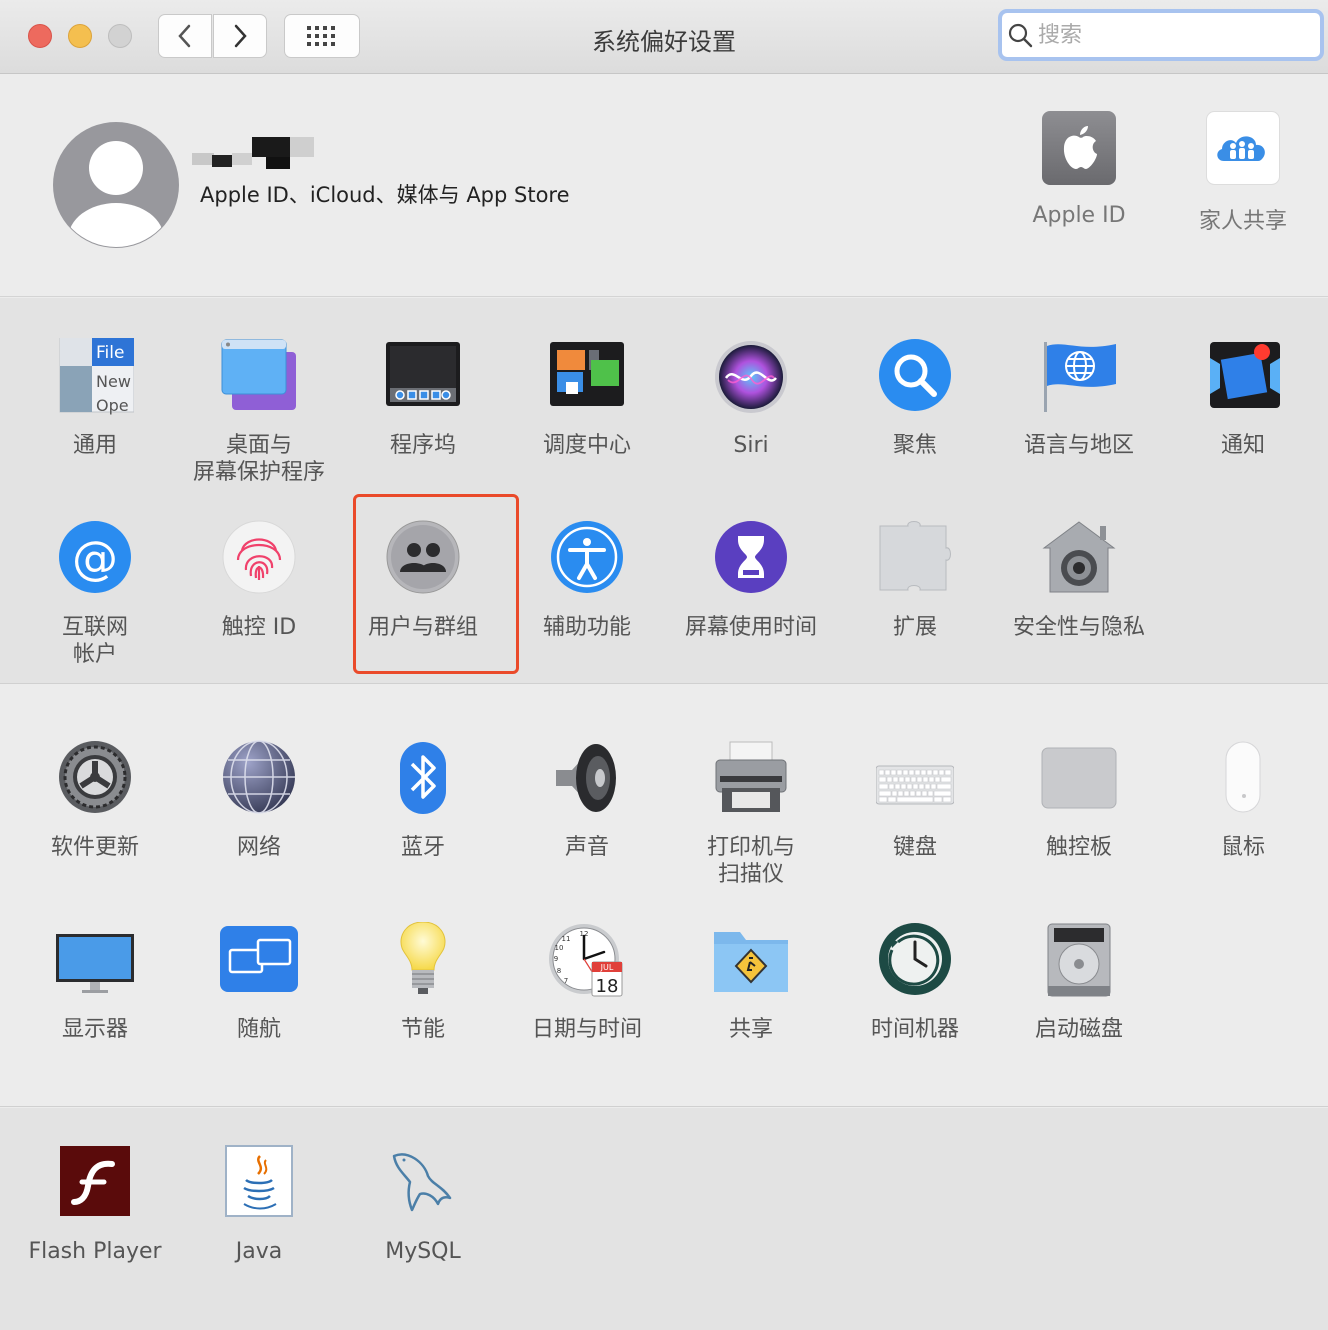 This screenshot has height=1330, width=1328. I want to click on pane-label: 显示器, so click(94, 1029).